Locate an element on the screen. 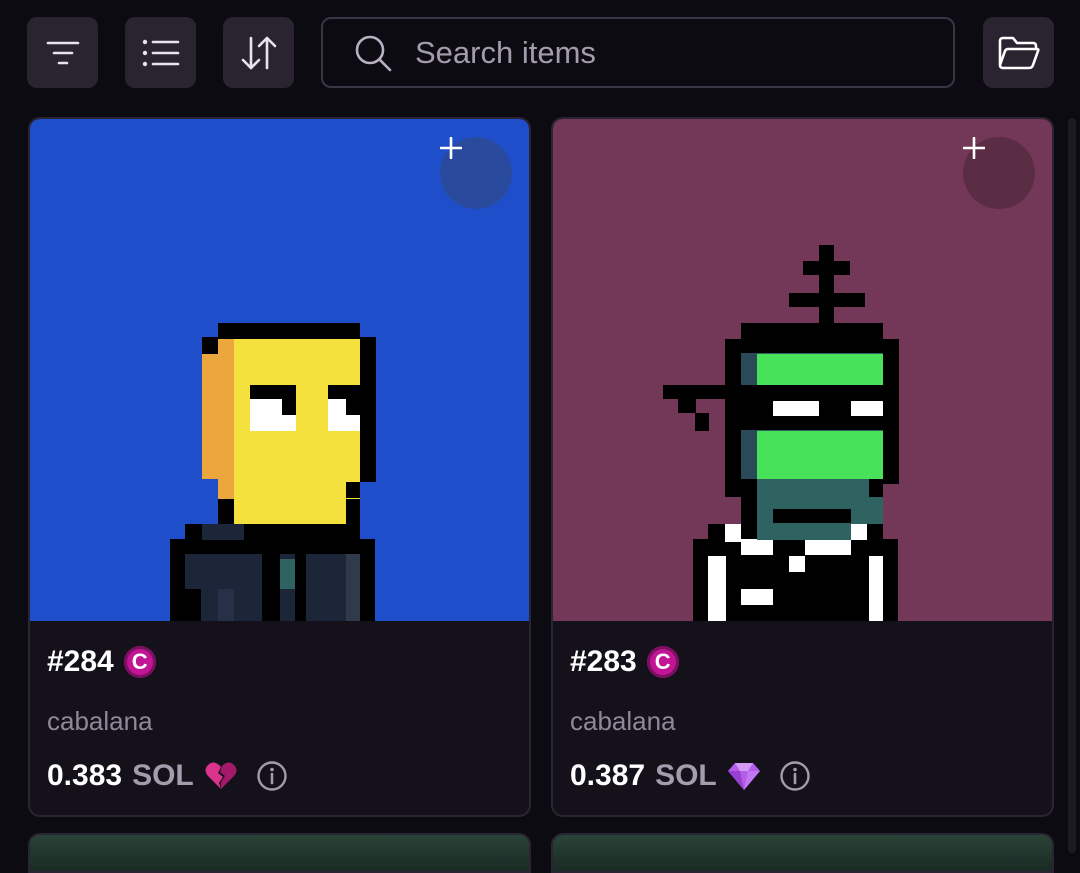 Image resolution: width=1080 pixels, height=873 pixels. sort-button is located at coordinates (258, 52).